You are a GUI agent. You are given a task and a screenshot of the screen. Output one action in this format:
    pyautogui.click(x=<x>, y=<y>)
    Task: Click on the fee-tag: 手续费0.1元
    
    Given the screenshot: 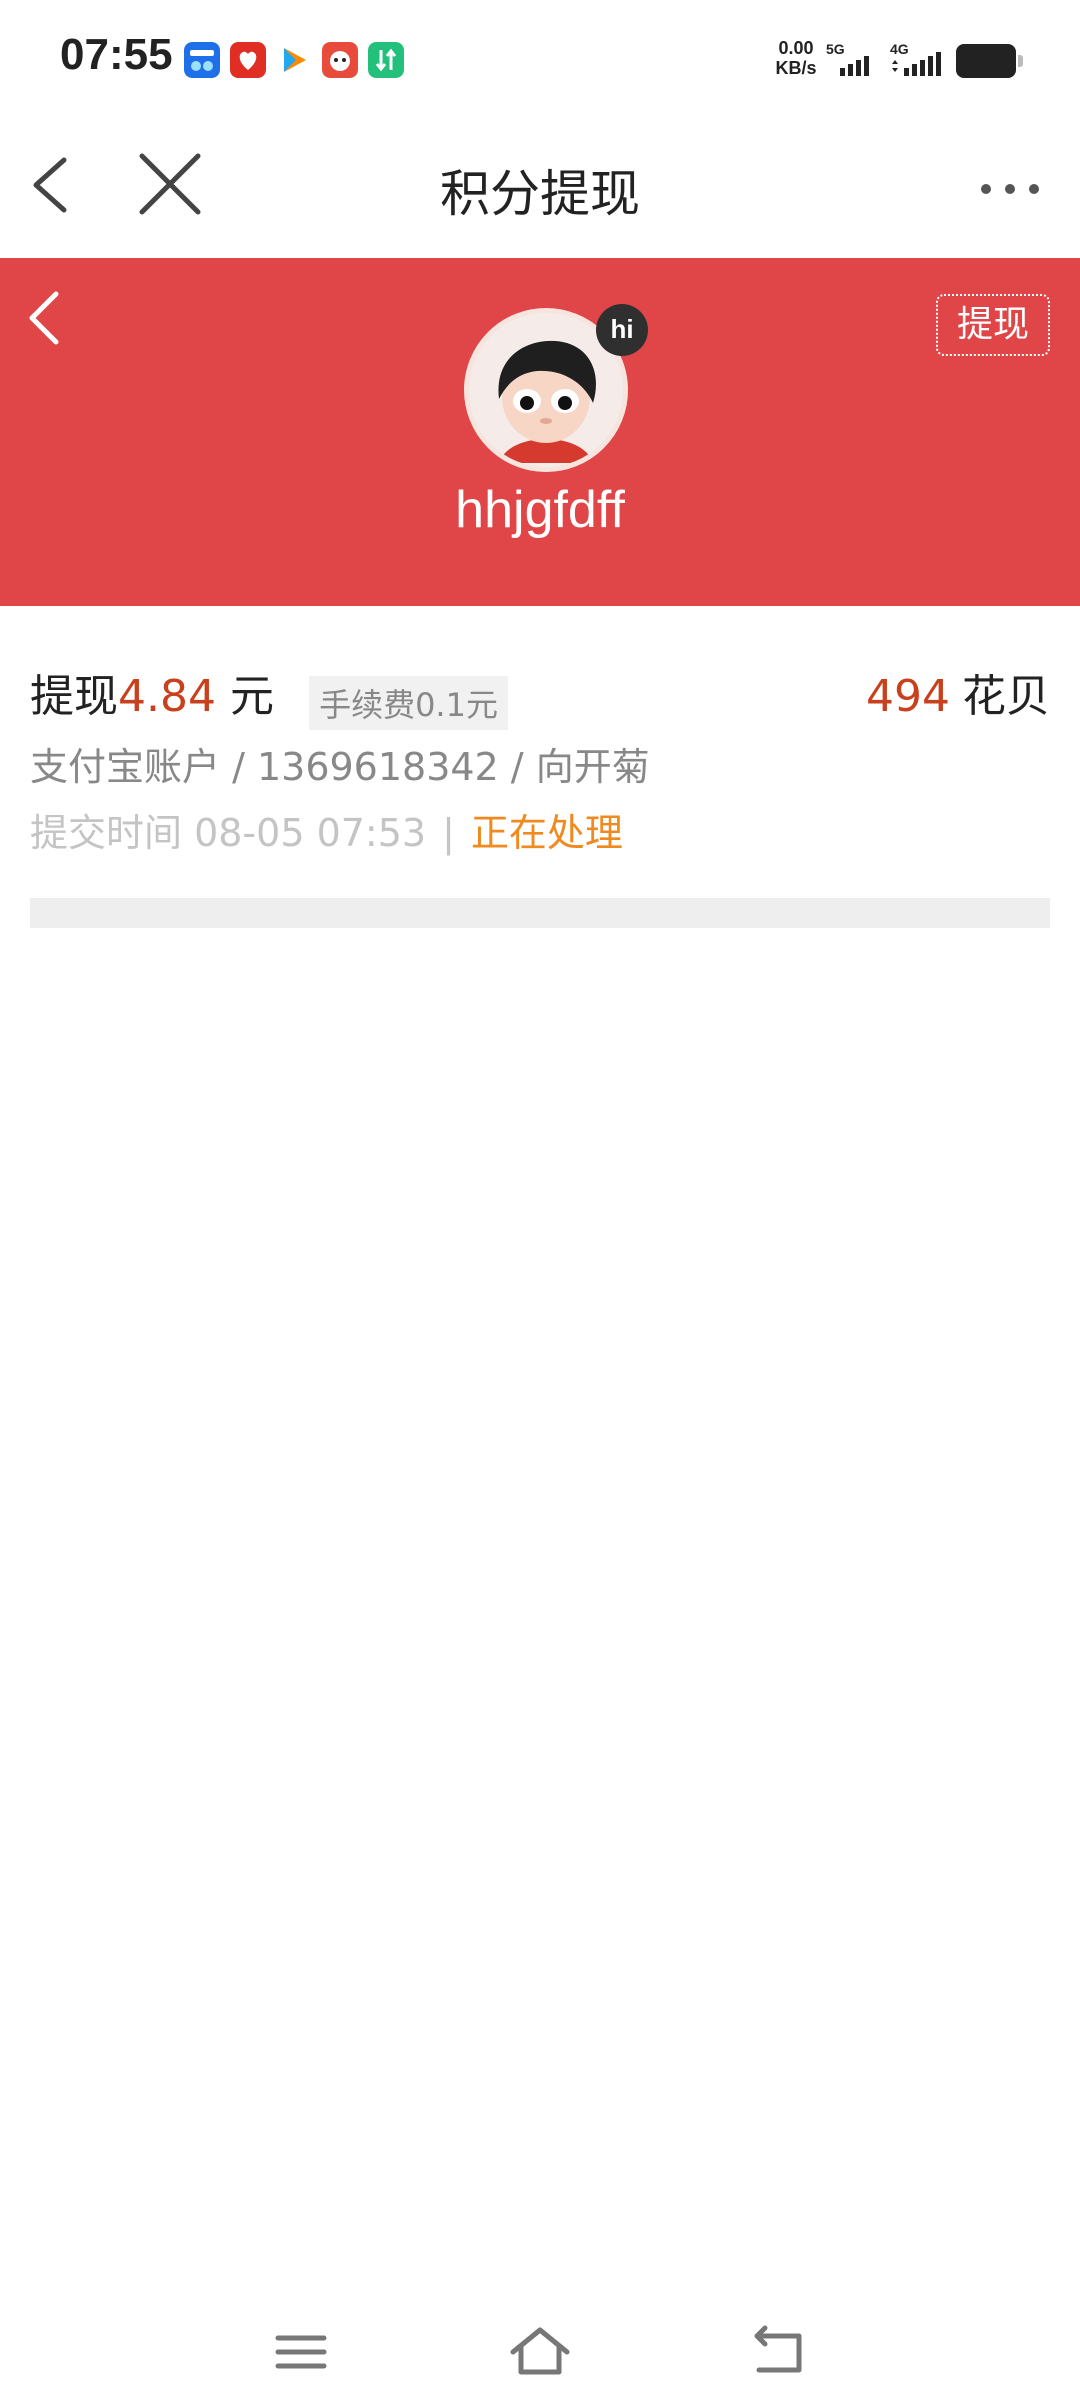 What is the action you would take?
    pyautogui.click(x=408, y=702)
    